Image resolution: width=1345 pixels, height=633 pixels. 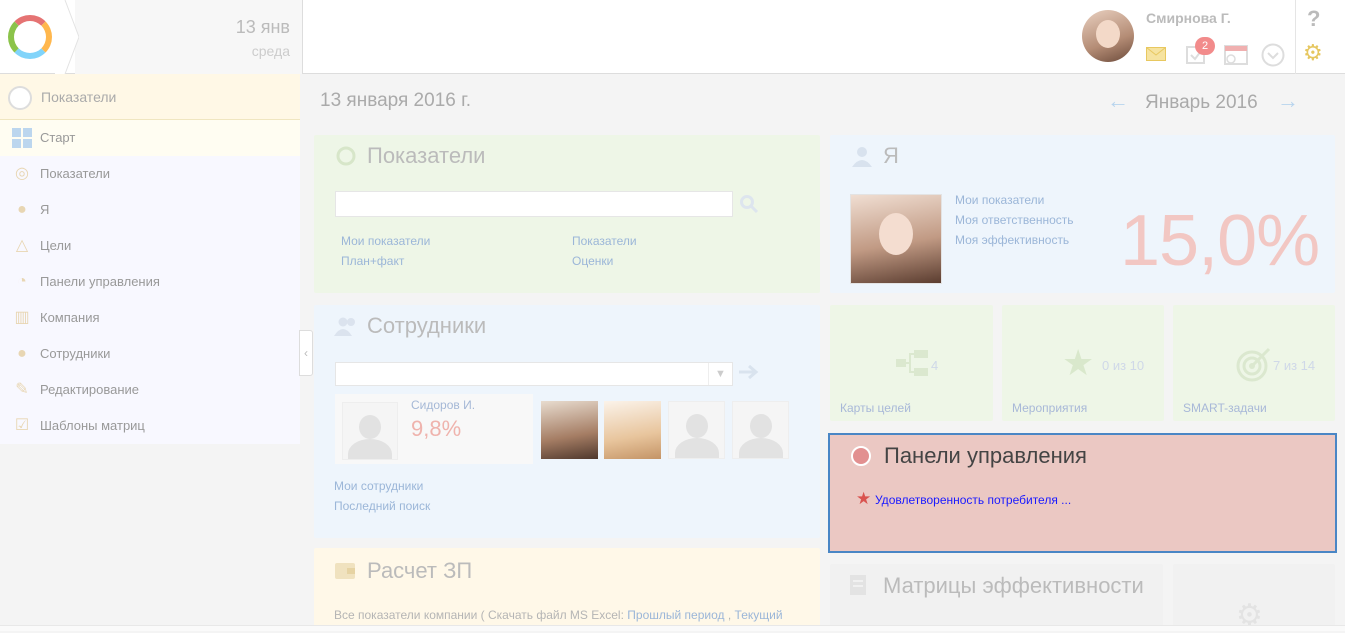 I want to click on arrow-right-icon: →, so click(x=1288, y=101).